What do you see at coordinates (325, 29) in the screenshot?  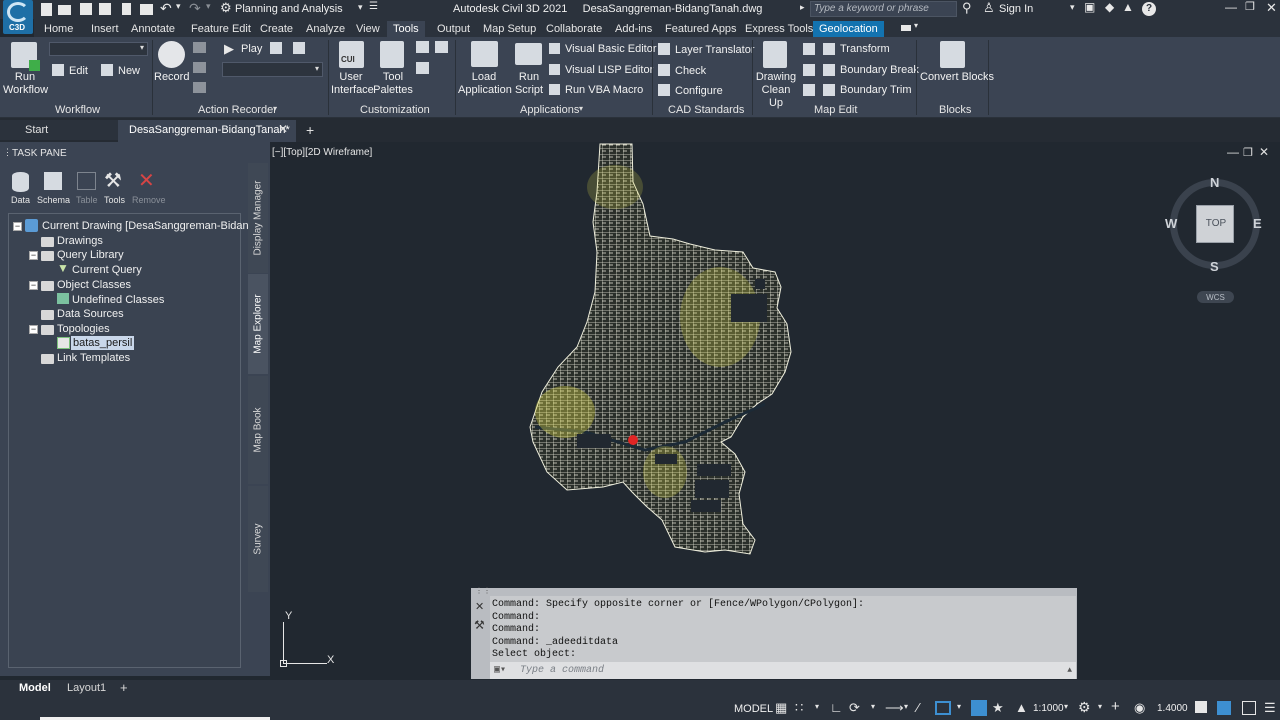 I see `tab-analyze: Analyze` at bounding box center [325, 29].